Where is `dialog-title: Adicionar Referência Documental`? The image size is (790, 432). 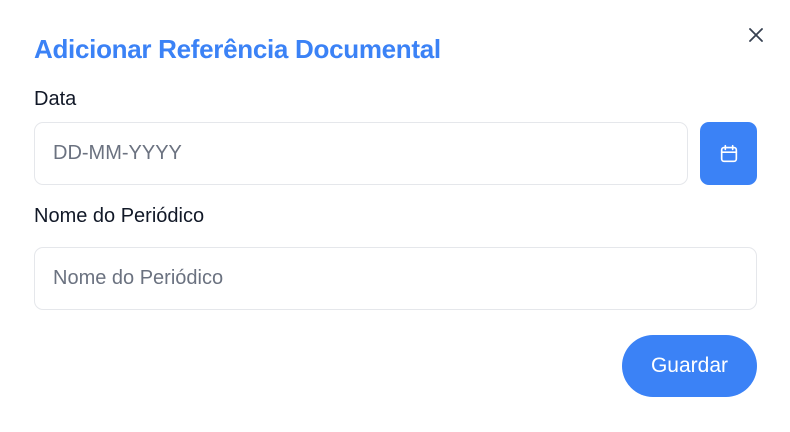 dialog-title: Adicionar Referência Documental is located at coordinates (237, 49).